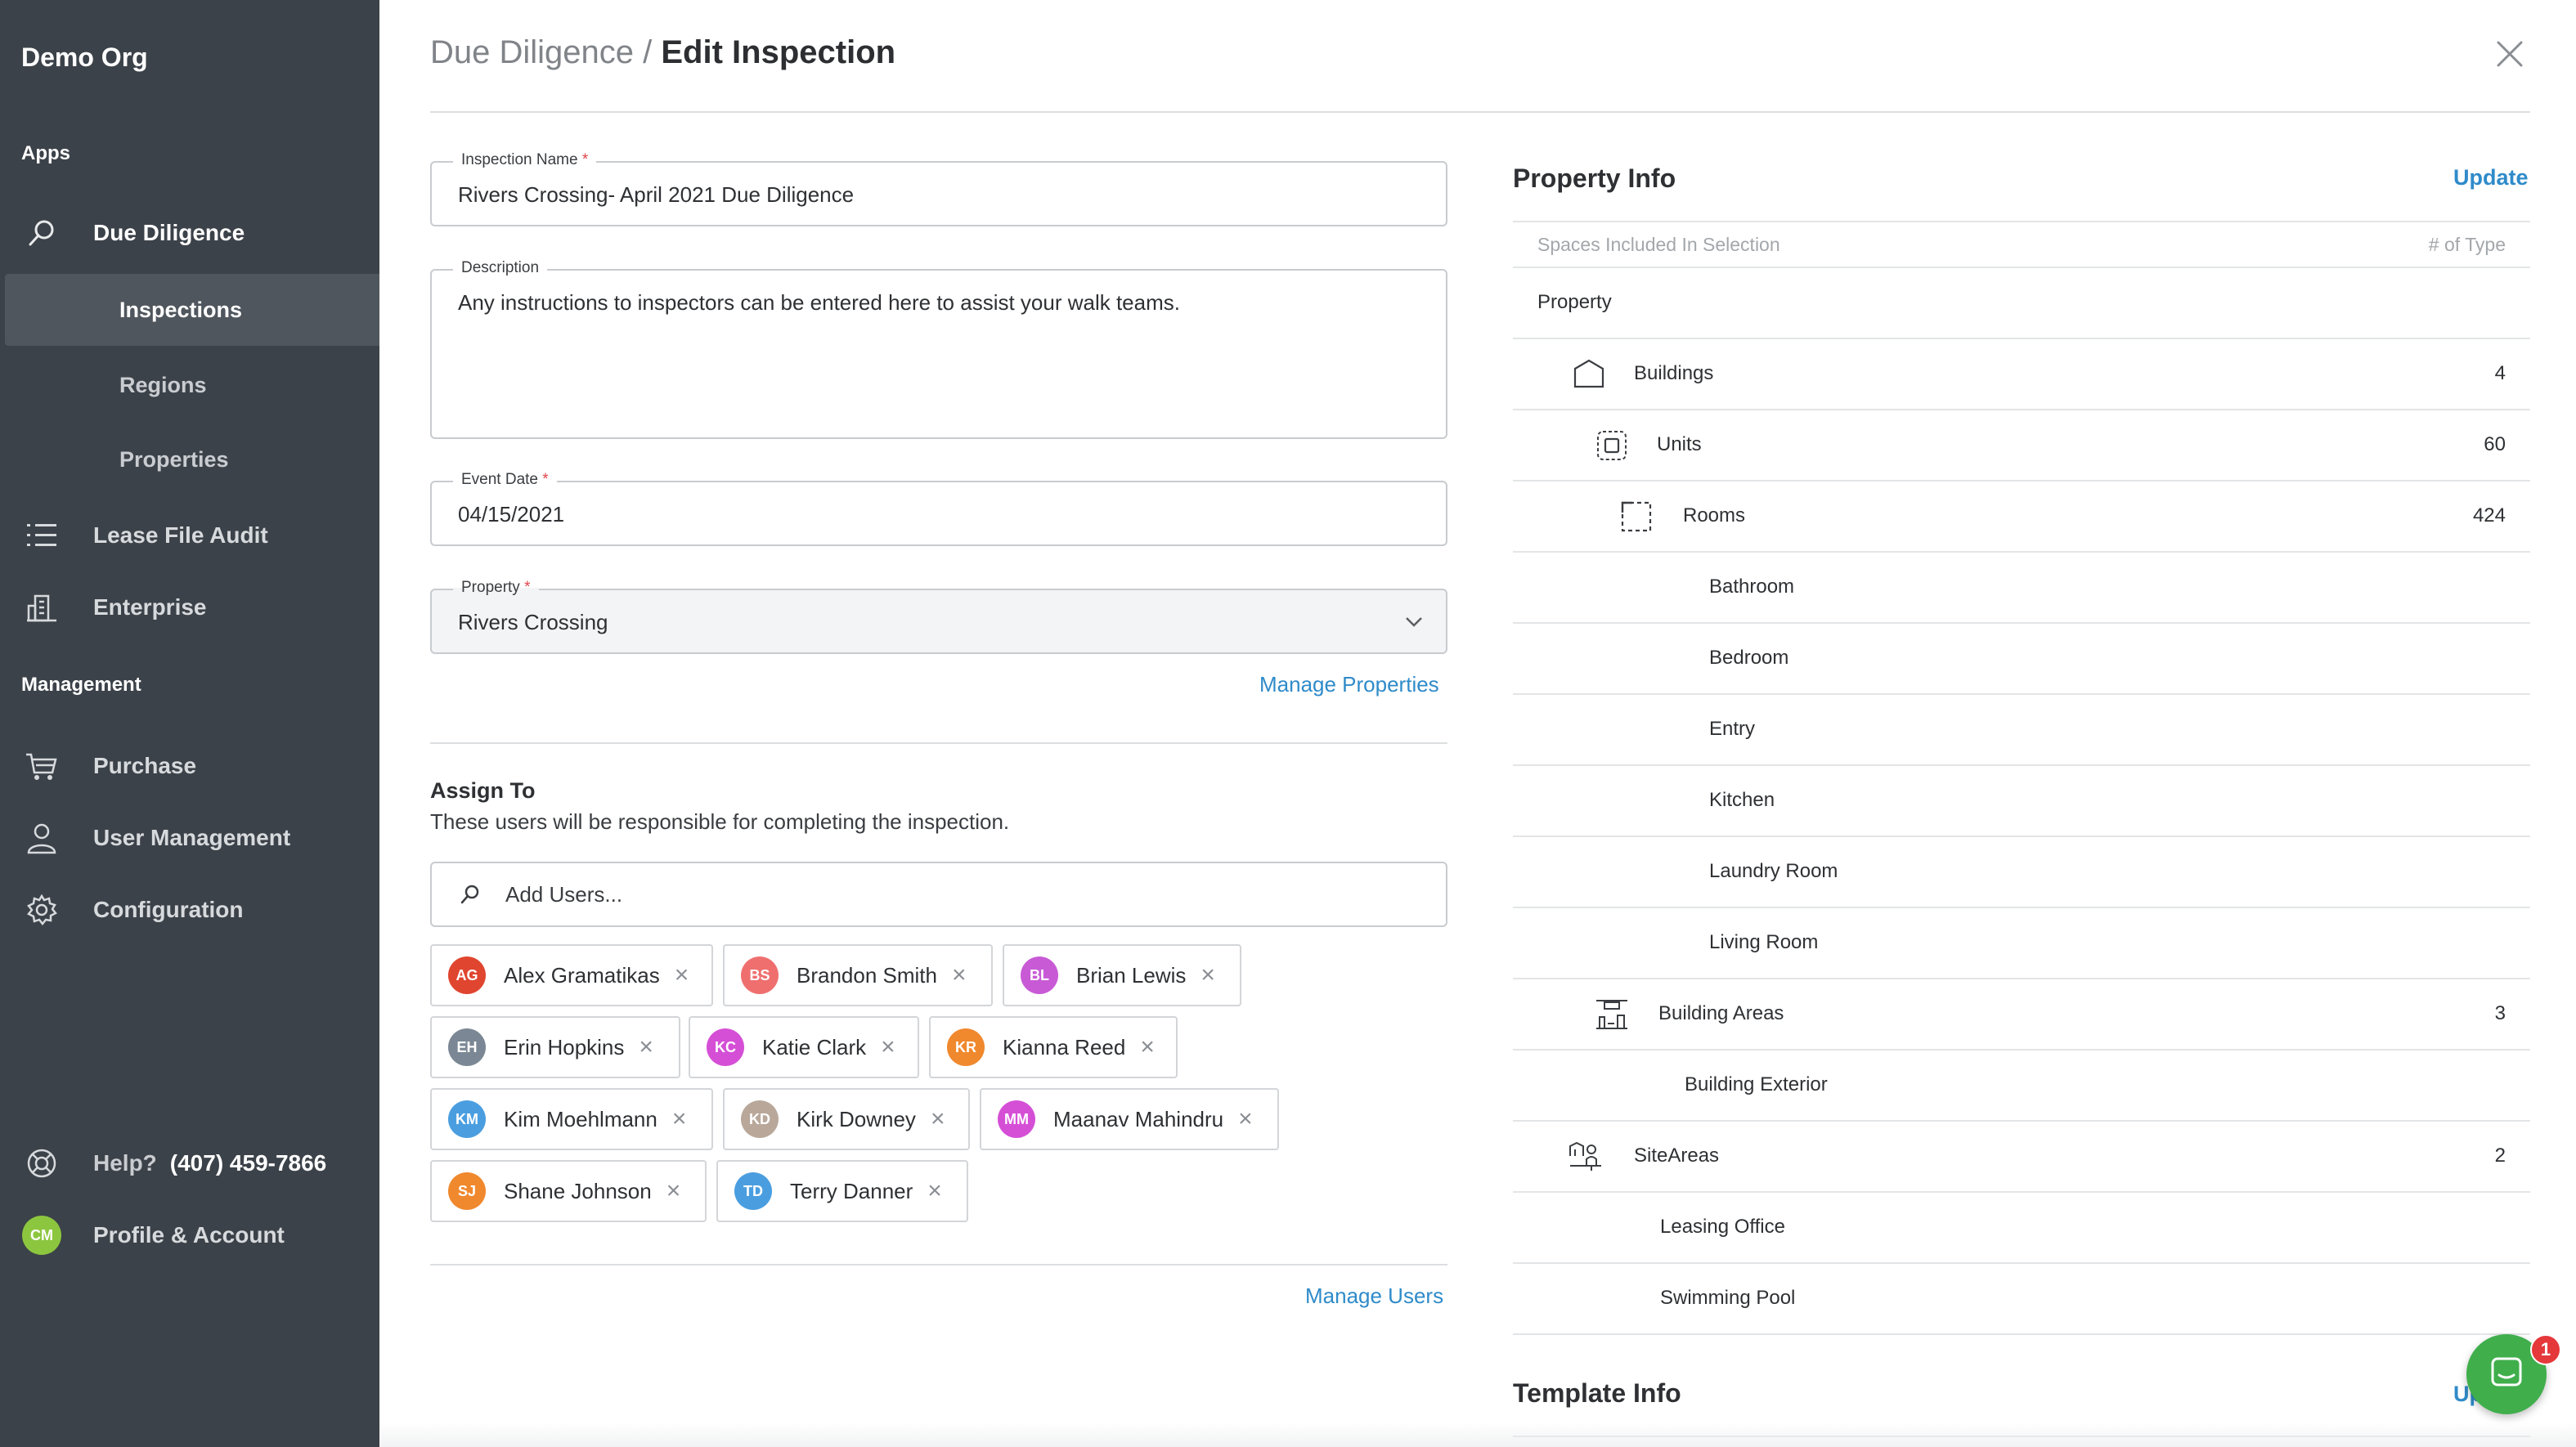 The height and width of the screenshot is (1447, 2576). Describe the element at coordinates (181, 535) in the screenshot. I see `nav-label: Lease File Audit` at that location.